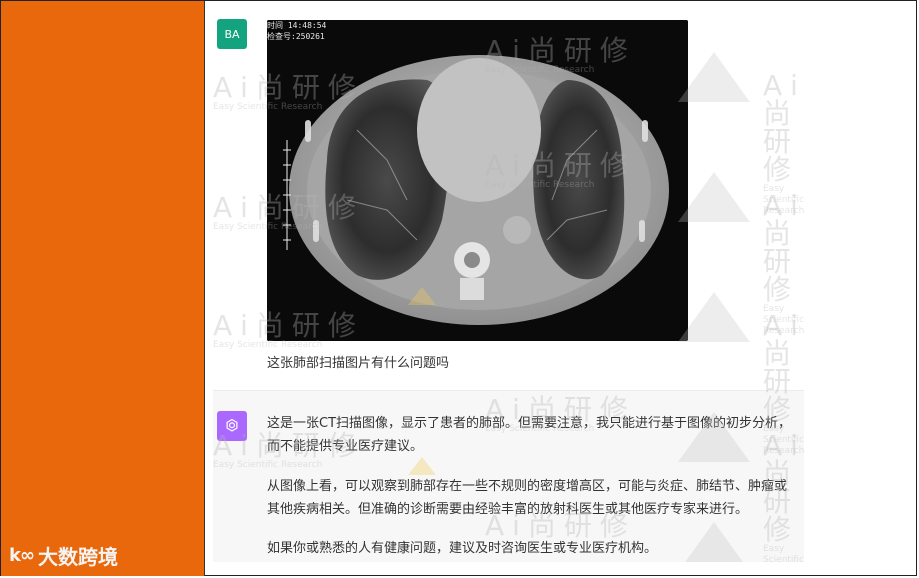 This screenshot has height=578, width=919. I want to click on brand-logo: k∞ 大数跨境, so click(63, 555).